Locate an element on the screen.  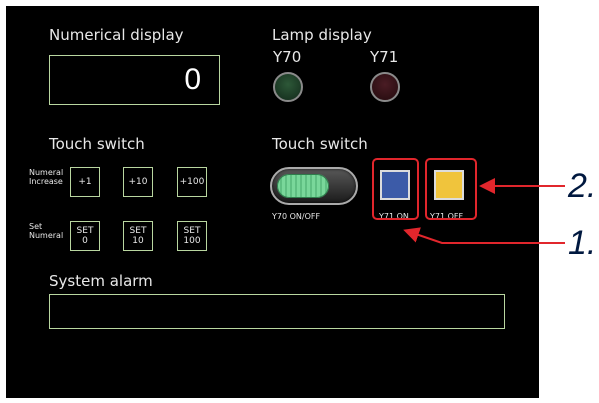
numeral-increase-label: Numeral Increase is located at coordinates (46, 177).